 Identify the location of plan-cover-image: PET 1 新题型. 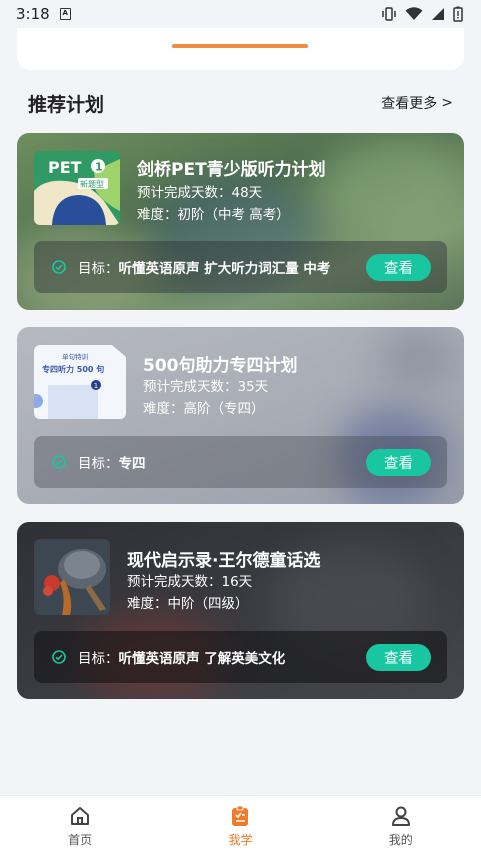
(77, 188).